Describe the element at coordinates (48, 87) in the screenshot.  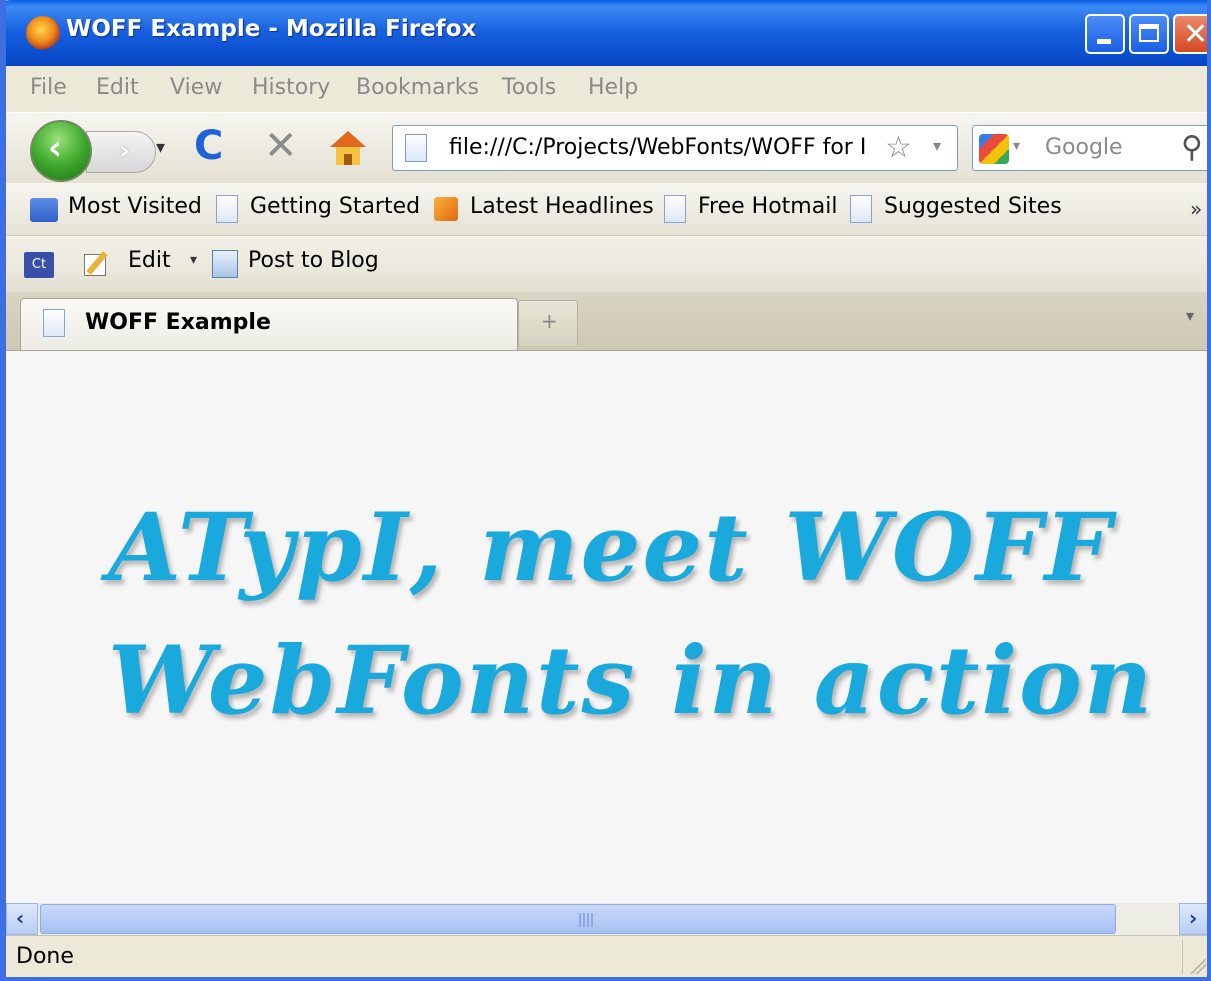
I see `menu-file: File` at that location.